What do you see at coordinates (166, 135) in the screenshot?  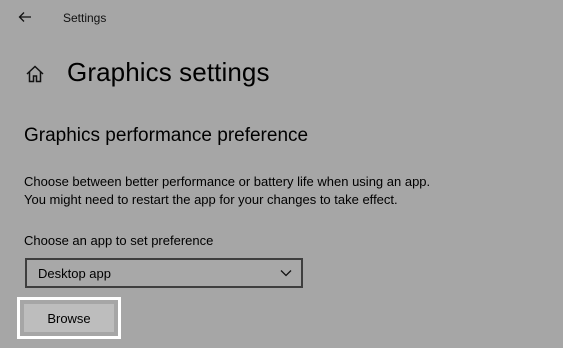 I see `section-title: Graphics performance preference` at bounding box center [166, 135].